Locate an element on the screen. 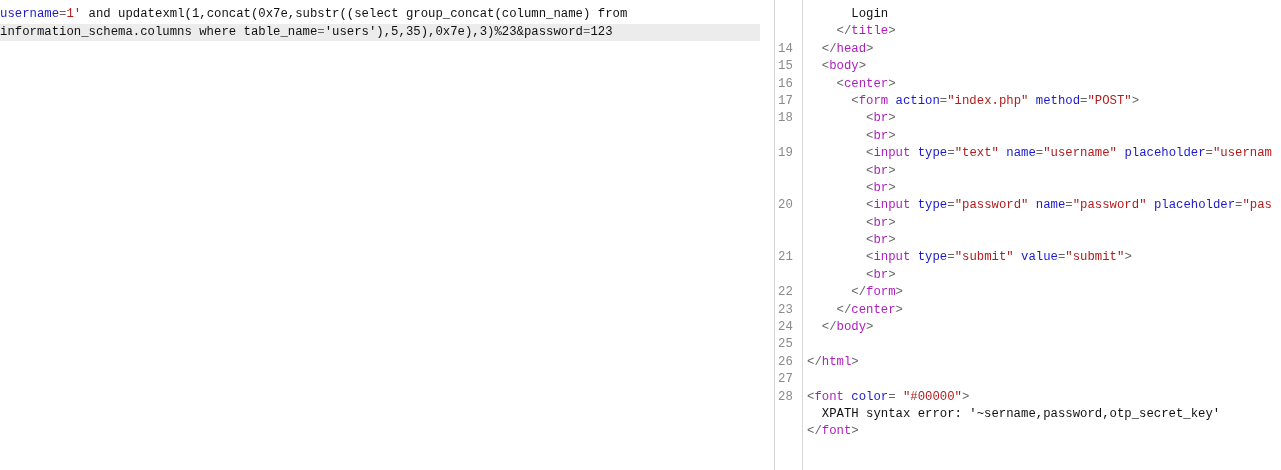 The height and width of the screenshot is (470, 1281). code-line: <input type="submit" value="submit"> is located at coordinates (998, 258).